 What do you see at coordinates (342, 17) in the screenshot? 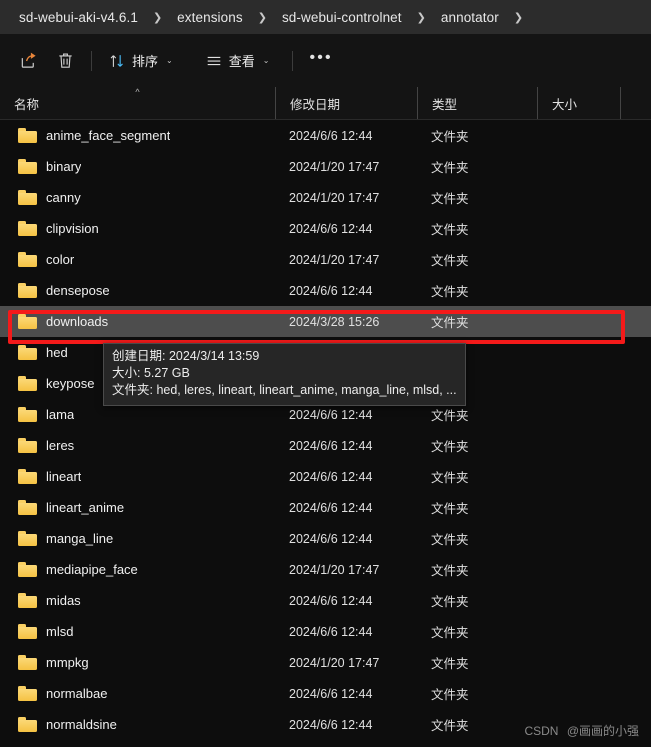
I see `breadcrumb-item-controlnet: sd-webui-controlnet` at bounding box center [342, 17].